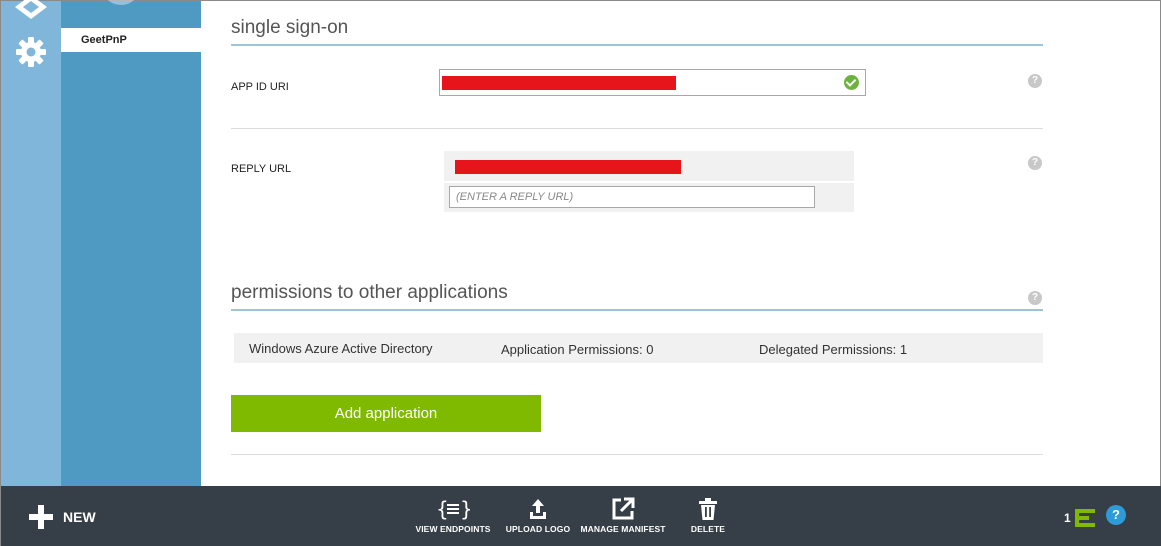 Image resolution: width=1161 pixels, height=546 pixels. I want to click on view-endpoints-button: { } VIEW ENDPOINTS, so click(453, 515).